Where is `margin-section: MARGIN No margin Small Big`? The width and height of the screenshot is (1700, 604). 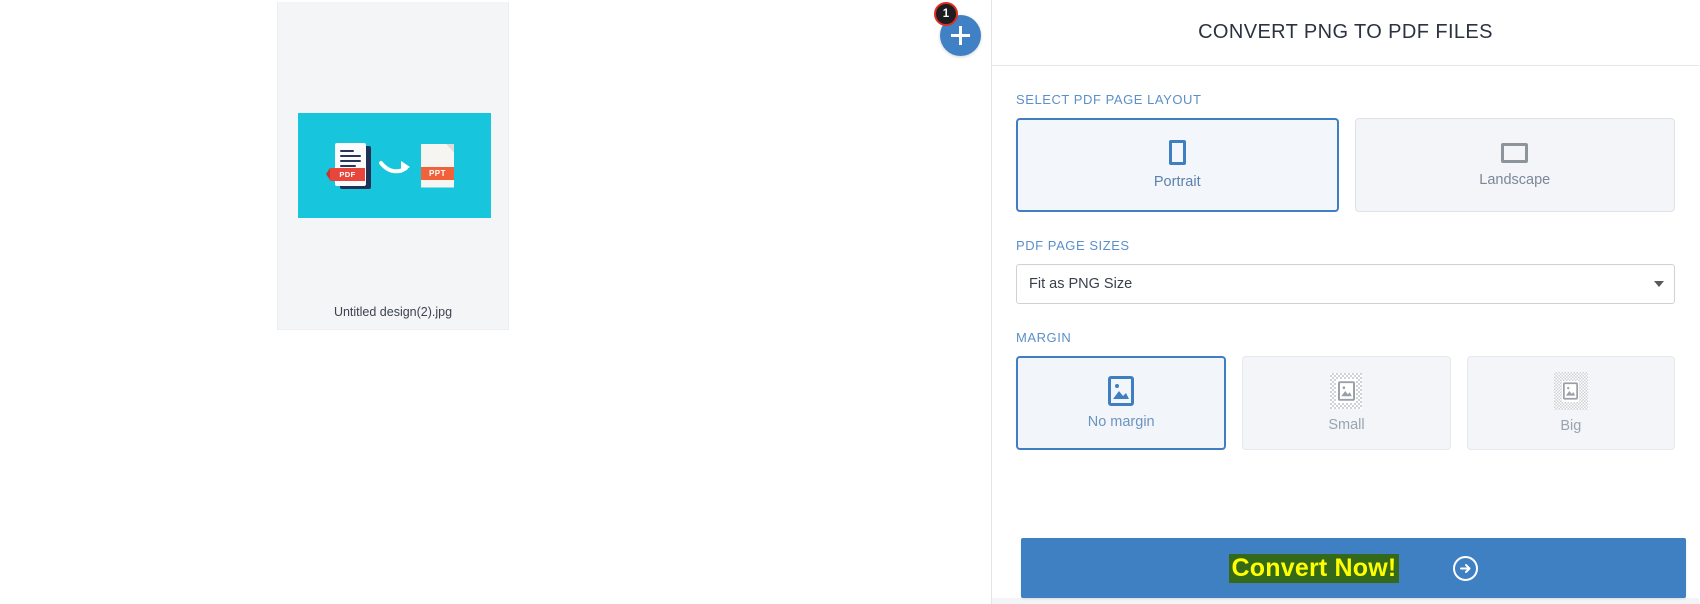 margin-section: MARGIN No margin Small Big is located at coordinates (1345, 390).